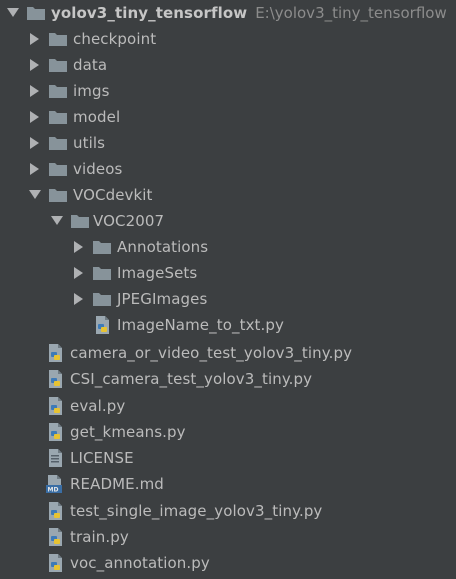 This screenshot has width=456, height=579. What do you see at coordinates (128, 432) in the screenshot?
I see `file-label: get_kmeans.py` at bounding box center [128, 432].